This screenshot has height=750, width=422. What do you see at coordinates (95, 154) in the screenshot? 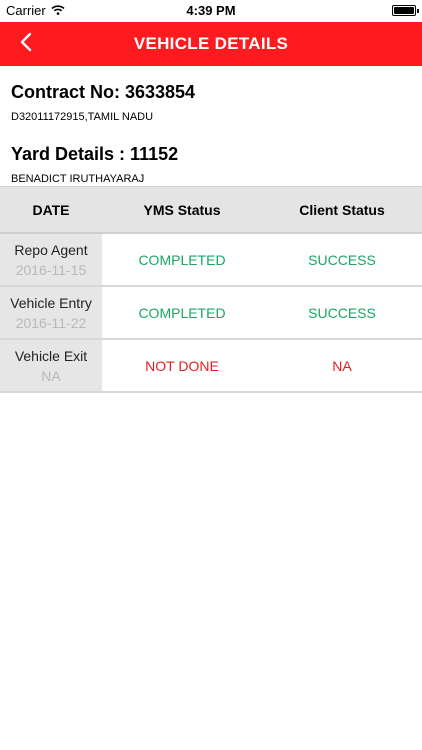
I see `yard-details: Yard Details : 11152` at bounding box center [95, 154].